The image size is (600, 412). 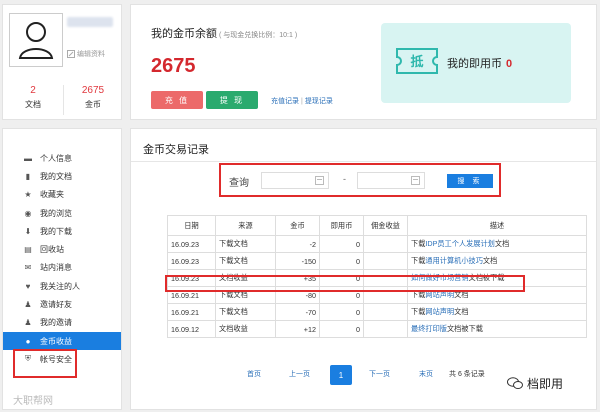 I want to click on docs-stat: 2 文档, so click(x=33, y=97).